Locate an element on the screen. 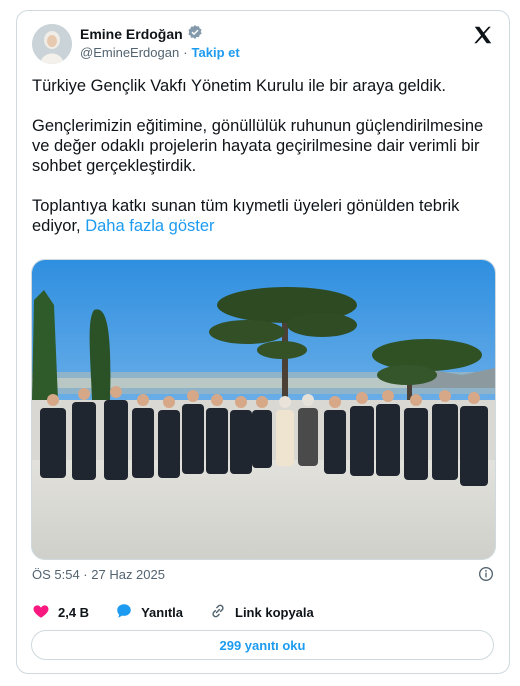  link-icon is located at coordinates (218, 612).